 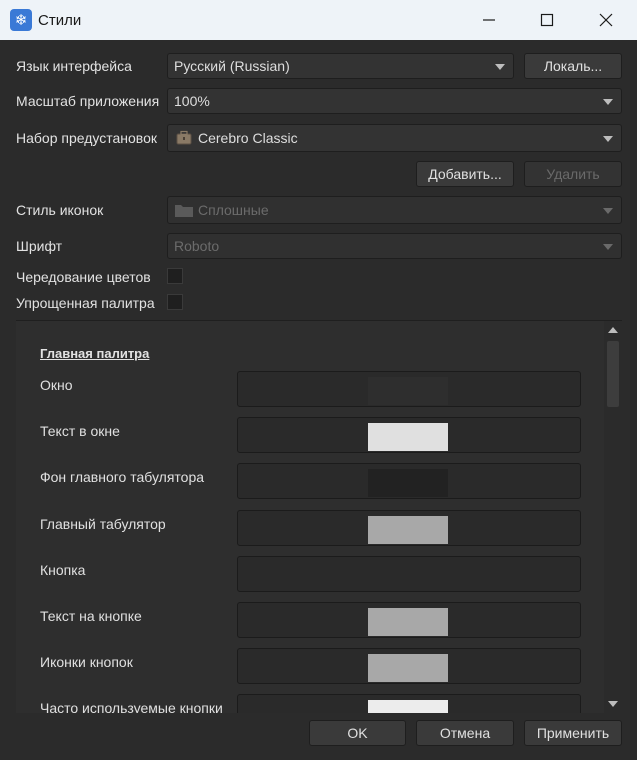 I want to click on language-select: Русский (Russian), so click(x=340, y=66).